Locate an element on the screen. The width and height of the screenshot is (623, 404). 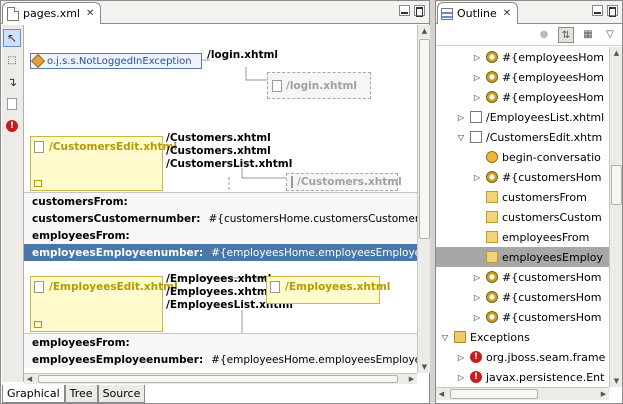
outline-vertical-scrollbar: ▲ ▼ is located at coordinates (615, 217).